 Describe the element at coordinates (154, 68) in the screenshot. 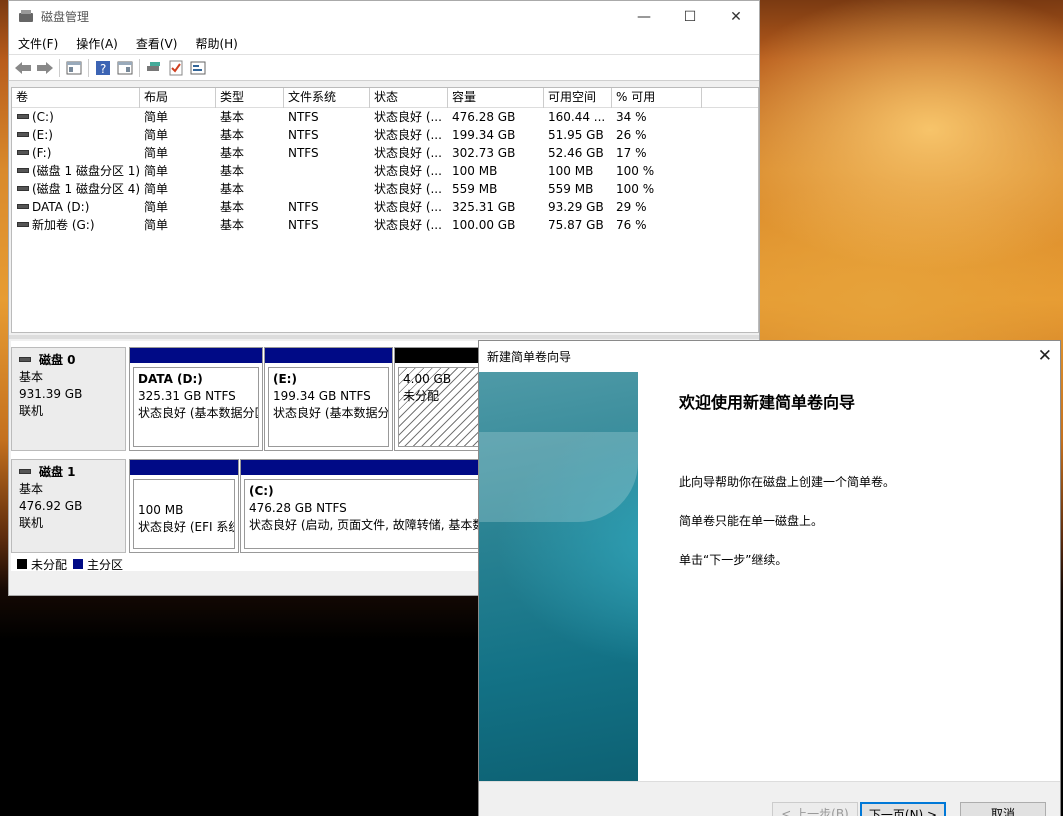

I see `disk-icon` at that location.